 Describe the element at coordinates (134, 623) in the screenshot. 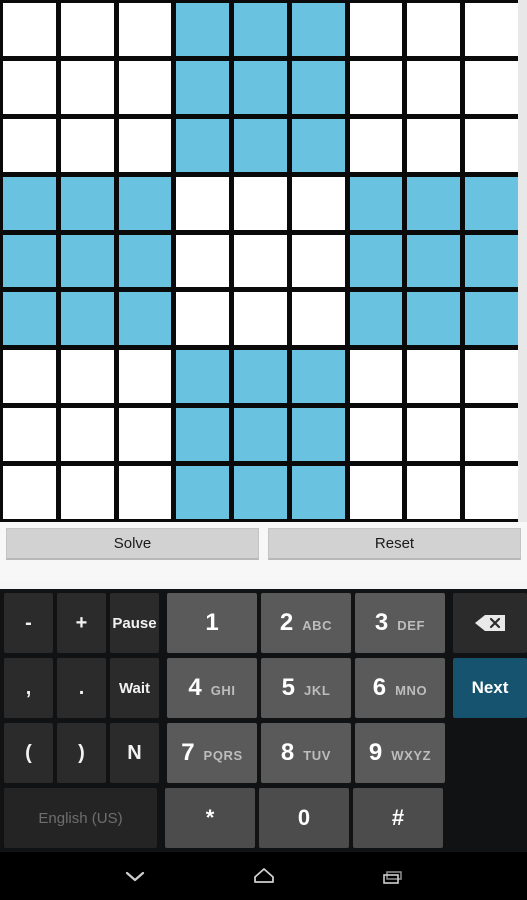

I see `key-pause: Pause` at that location.